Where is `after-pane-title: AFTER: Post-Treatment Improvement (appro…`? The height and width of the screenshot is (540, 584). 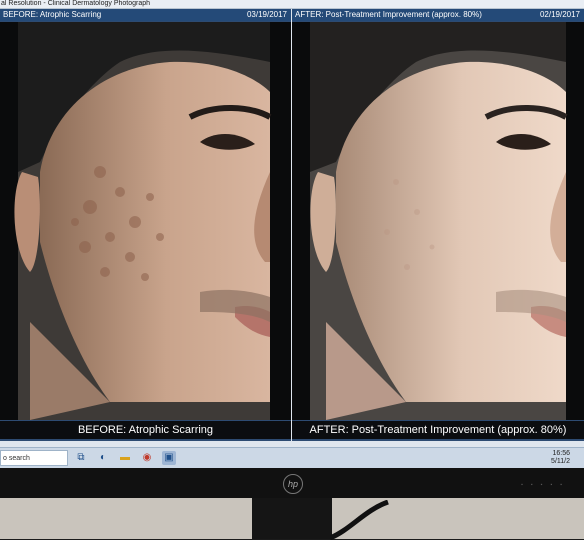 after-pane-title: AFTER: Post-Treatment Improvement (appro… is located at coordinates (388, 14).